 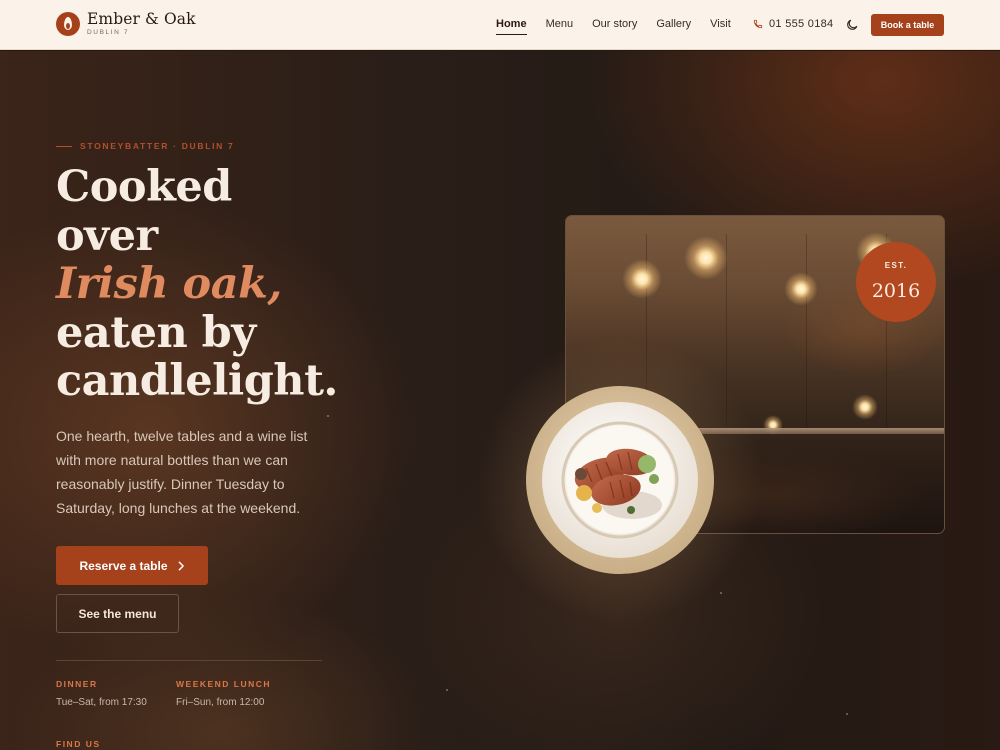 I want to click on eyebrow-rule, so click(x=64, y=146).